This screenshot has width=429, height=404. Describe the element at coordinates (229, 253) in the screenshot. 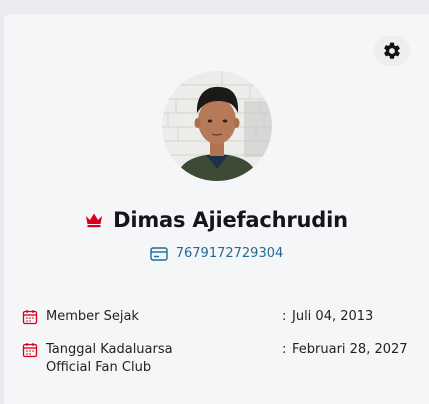

I see `member-id: 7679172729304` at that location.